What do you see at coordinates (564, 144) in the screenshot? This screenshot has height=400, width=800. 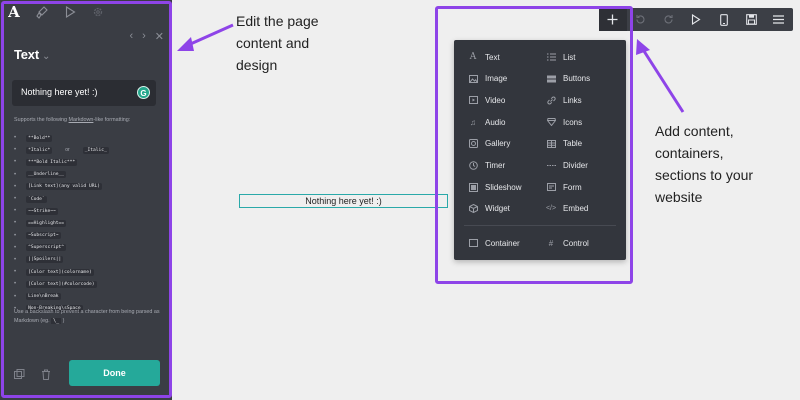 I see `menu-item-table: Table` at bounding box center [564, 144].